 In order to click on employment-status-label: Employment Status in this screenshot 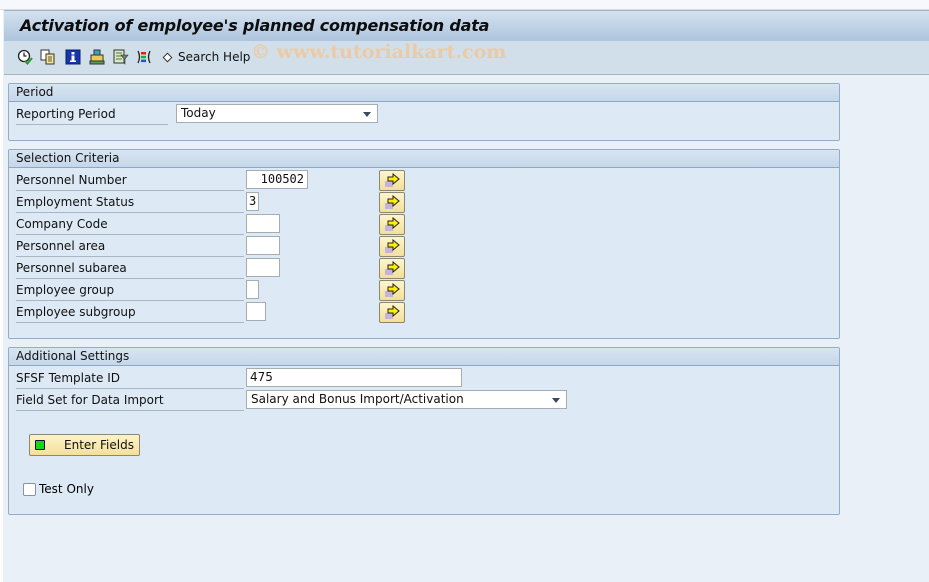, I will do `click(130, 202)`.